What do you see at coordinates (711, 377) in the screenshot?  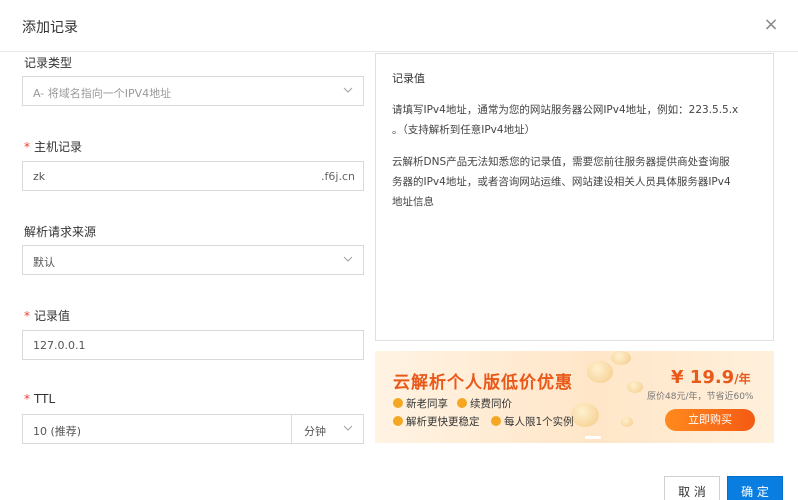 I see `promo-price: ¥ 19.9/年` at bounding box center [711, 377].